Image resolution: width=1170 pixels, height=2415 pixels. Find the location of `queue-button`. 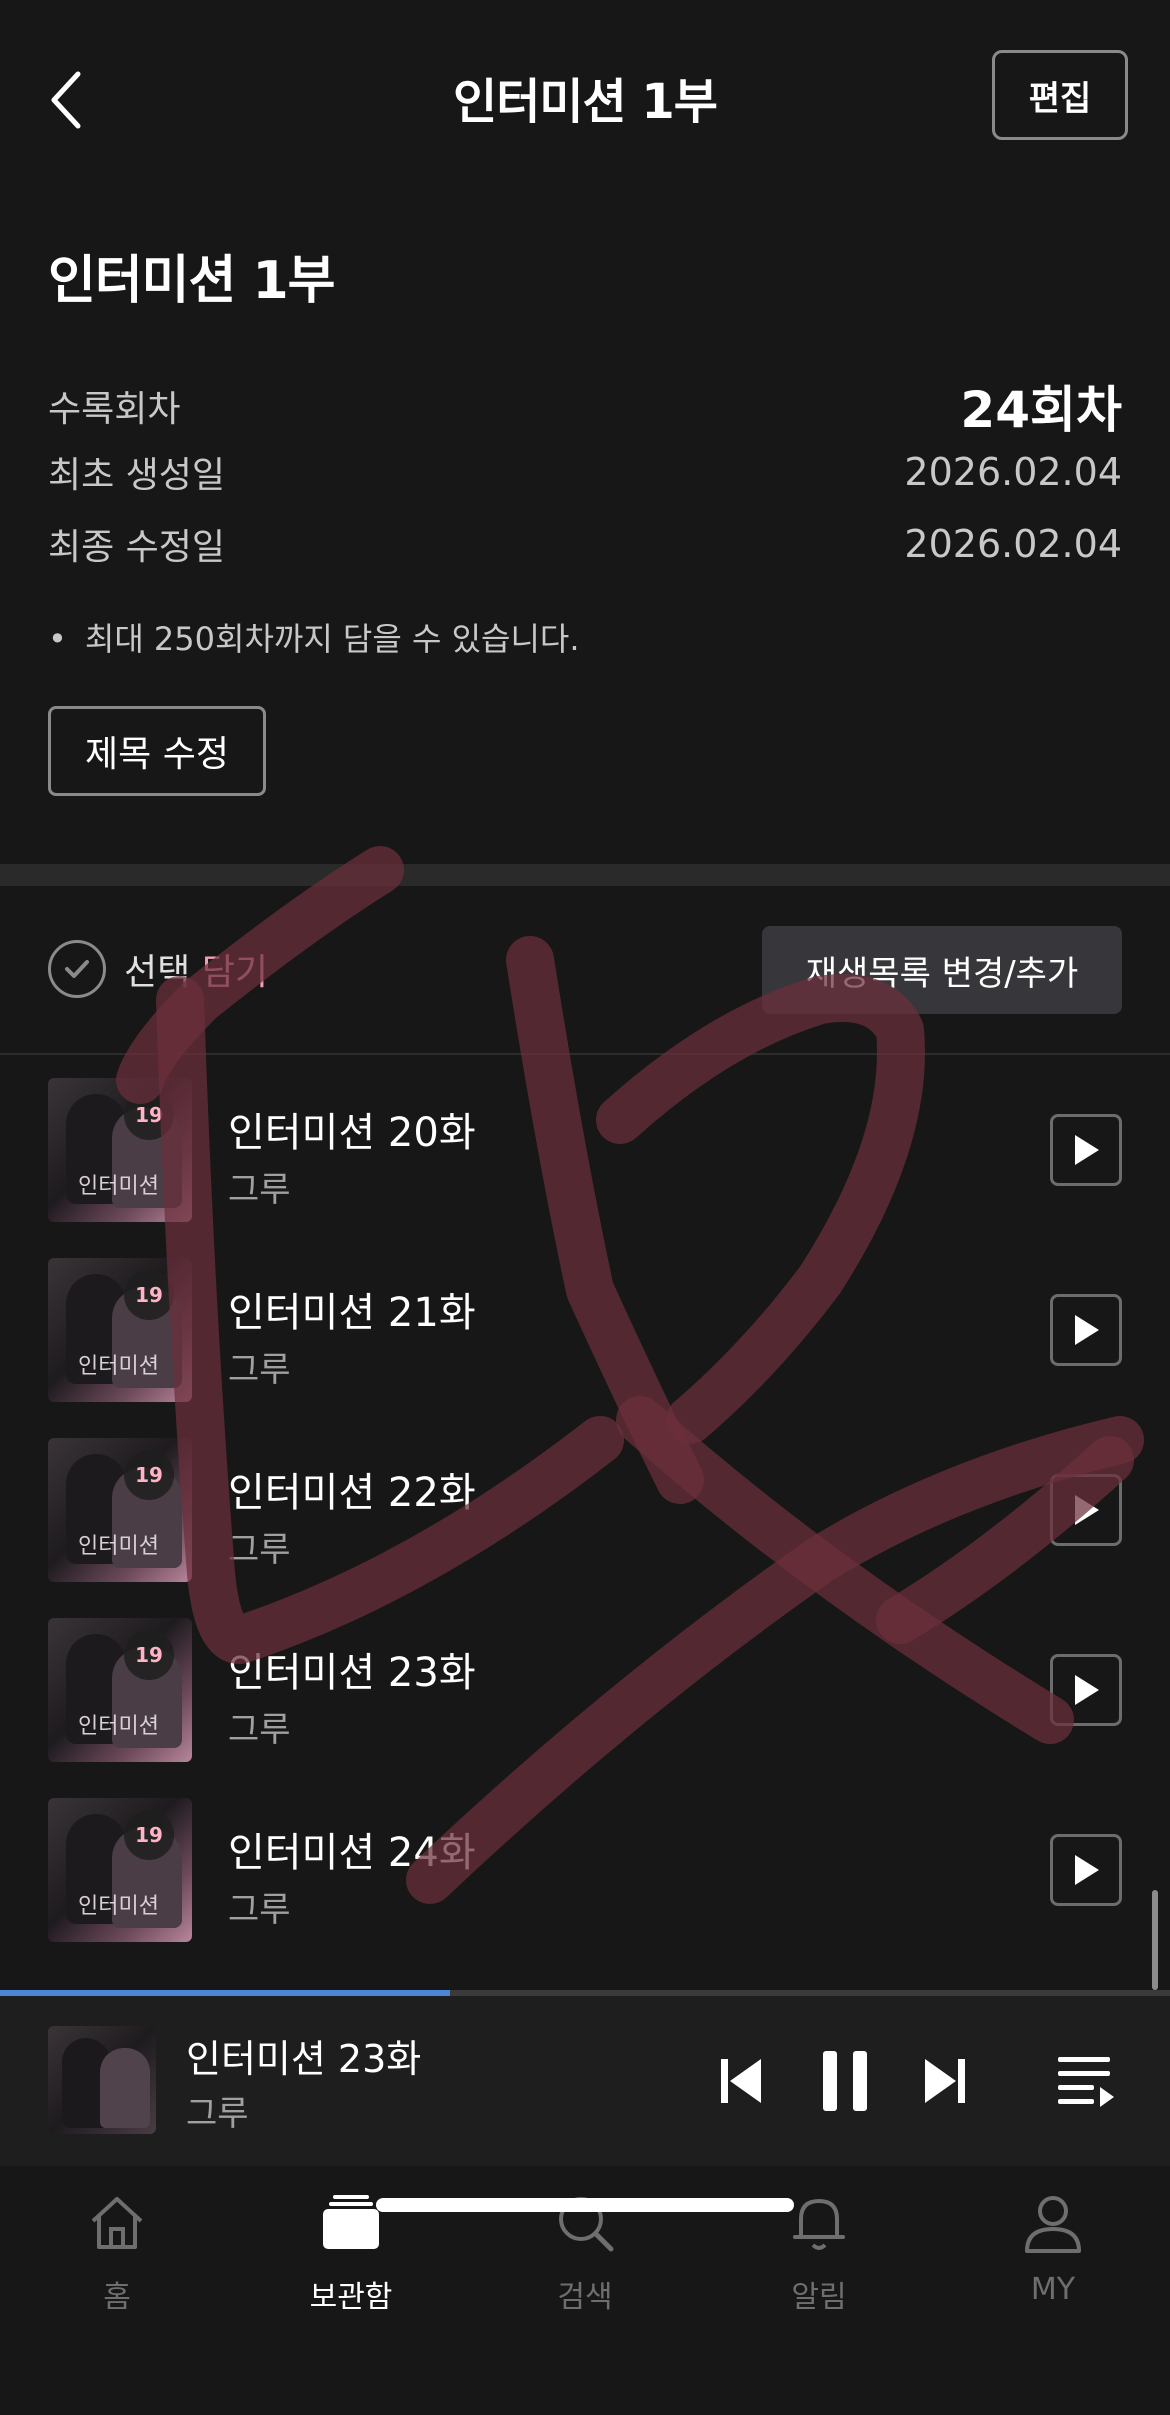

queue-button is located at coordinates (1085, 2081).